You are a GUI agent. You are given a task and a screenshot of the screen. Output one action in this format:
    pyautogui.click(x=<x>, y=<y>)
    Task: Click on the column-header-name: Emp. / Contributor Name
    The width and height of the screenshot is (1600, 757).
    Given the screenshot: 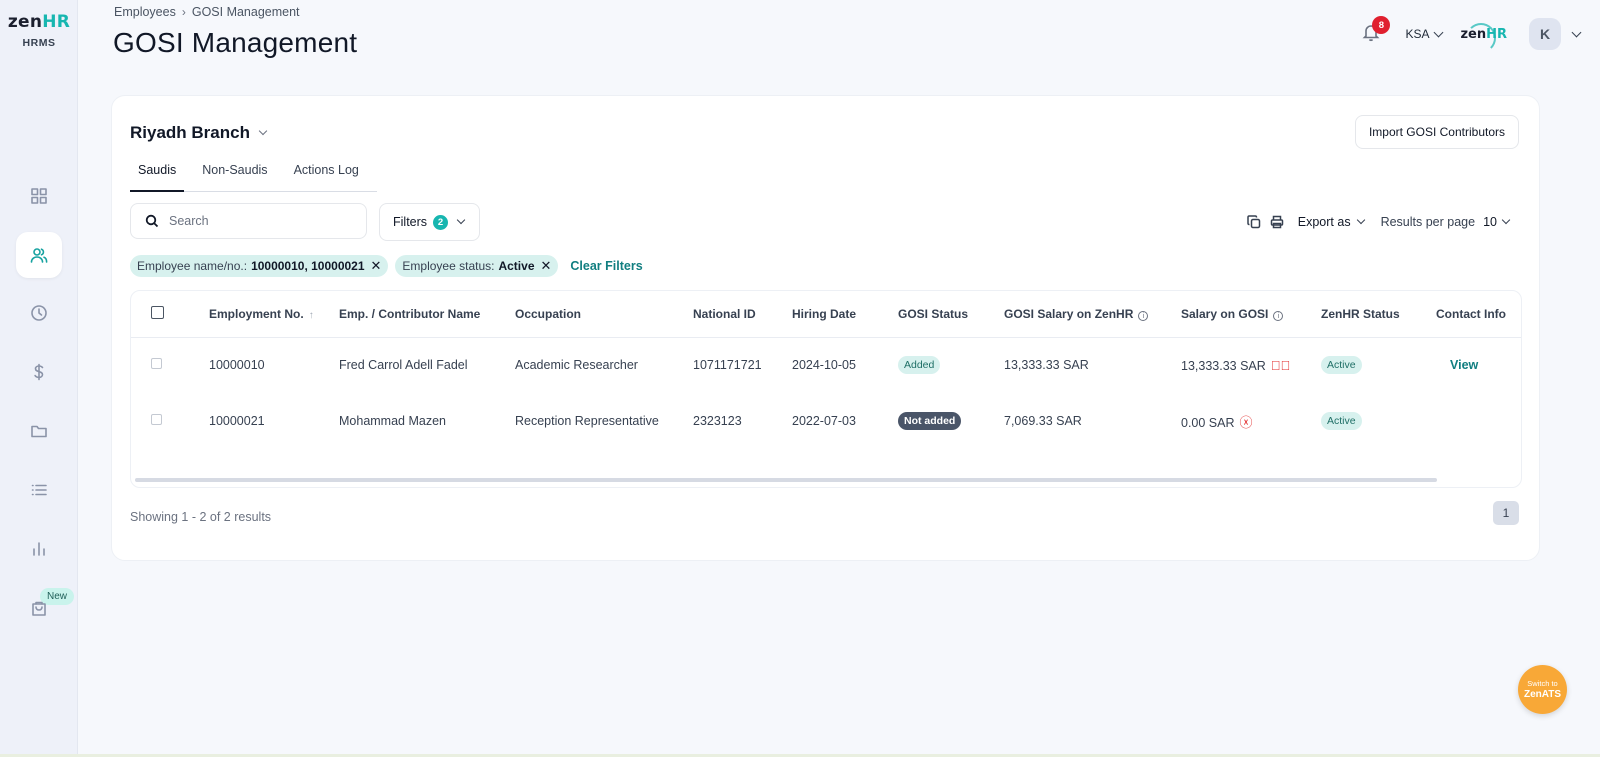 What is the action you would take?
    pyautogui.click(x=427, y=314)
    